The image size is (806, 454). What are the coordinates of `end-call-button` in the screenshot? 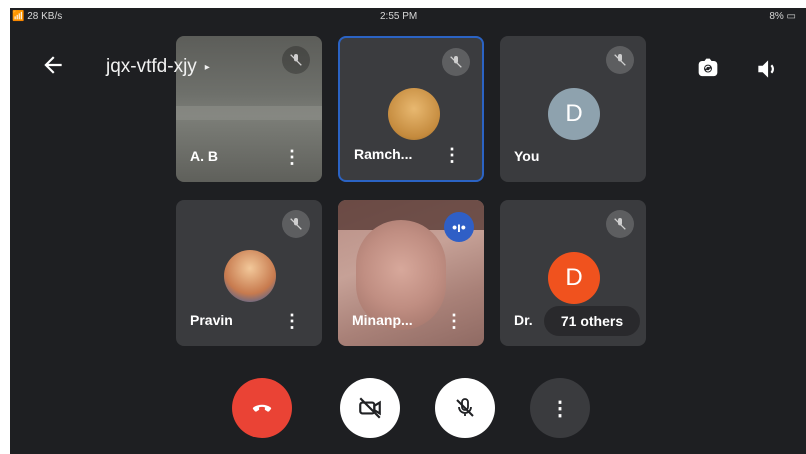 It's located at (262, 408).